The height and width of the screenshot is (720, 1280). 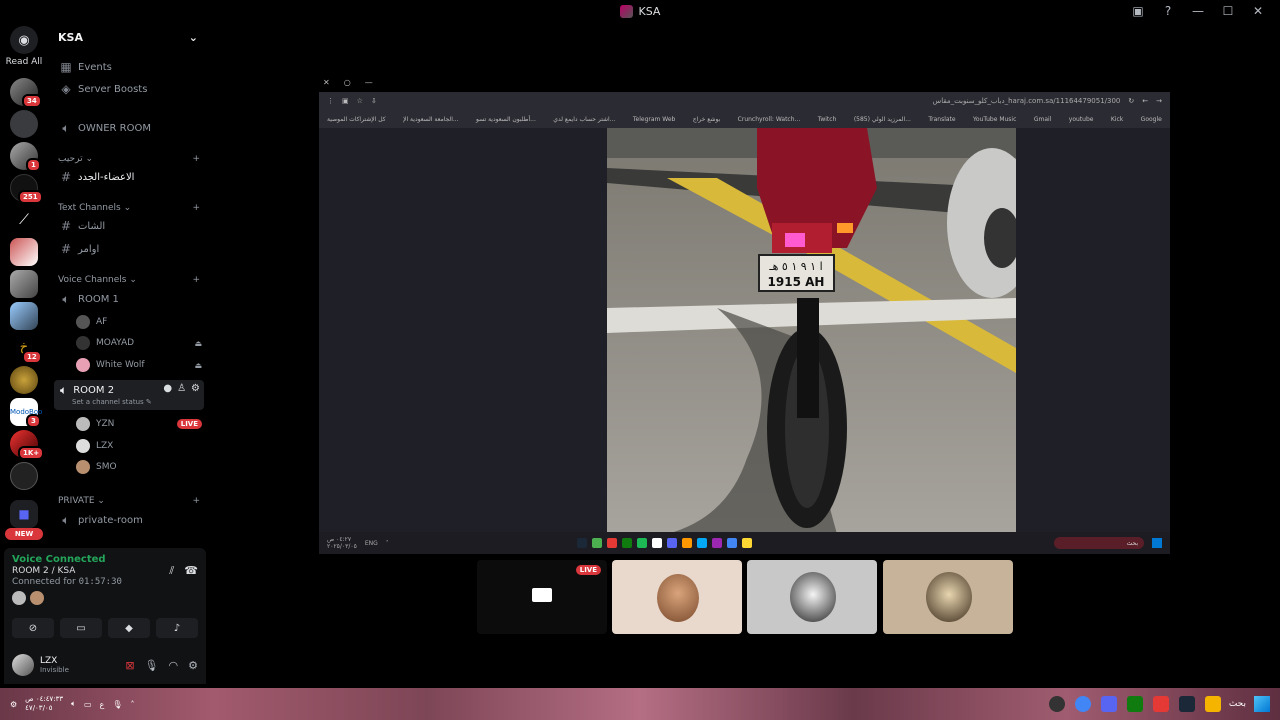 What do you see at coordinates (345, 101) in the screenshot?
I see `extensions-icon: ▣` at bounding box center [345, 101].